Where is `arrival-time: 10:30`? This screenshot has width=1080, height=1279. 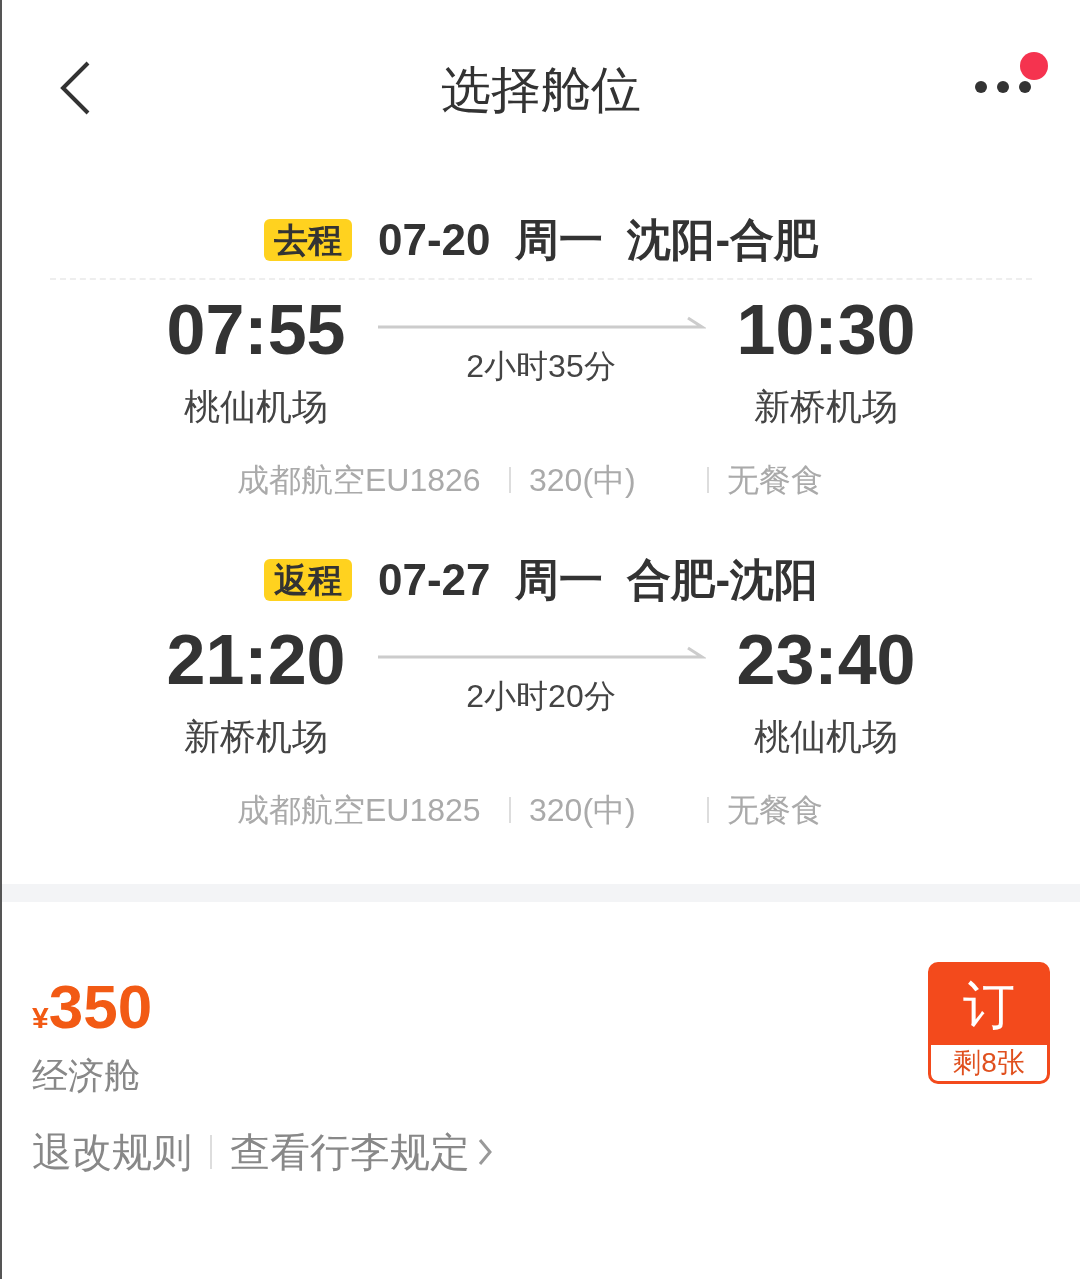
arrival-time: 10:30 is located at coordinates (826, 330).